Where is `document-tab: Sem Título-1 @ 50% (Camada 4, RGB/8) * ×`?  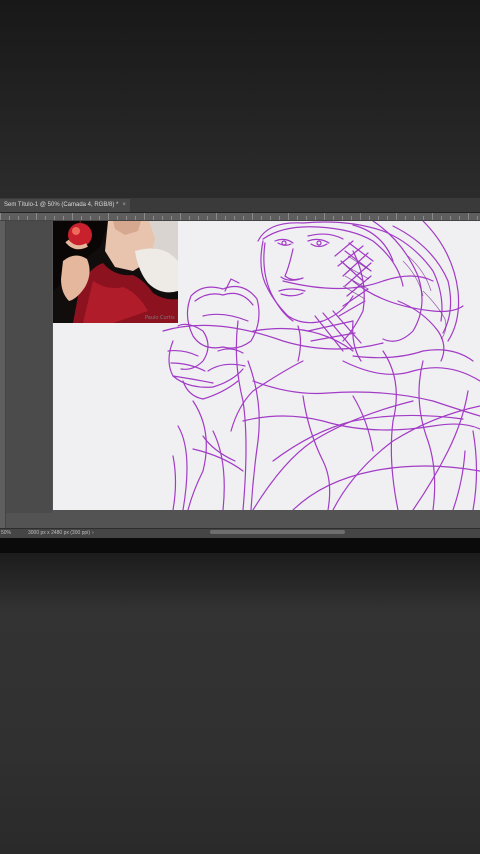 document-tab: Sem Título-1 @ 50% (Camada 4, RGB/8) * × is located at coordinates (65, 205).